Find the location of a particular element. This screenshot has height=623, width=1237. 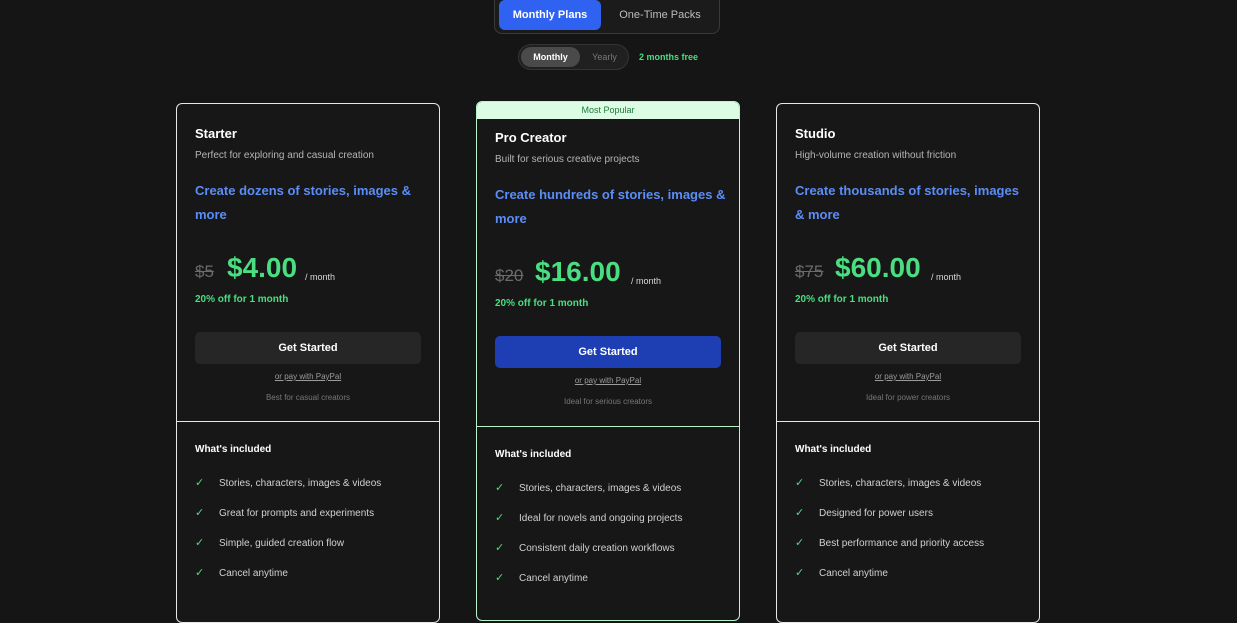

feature-item: ✓ Great for prompts and experiments is located at coordinates (285, 513).